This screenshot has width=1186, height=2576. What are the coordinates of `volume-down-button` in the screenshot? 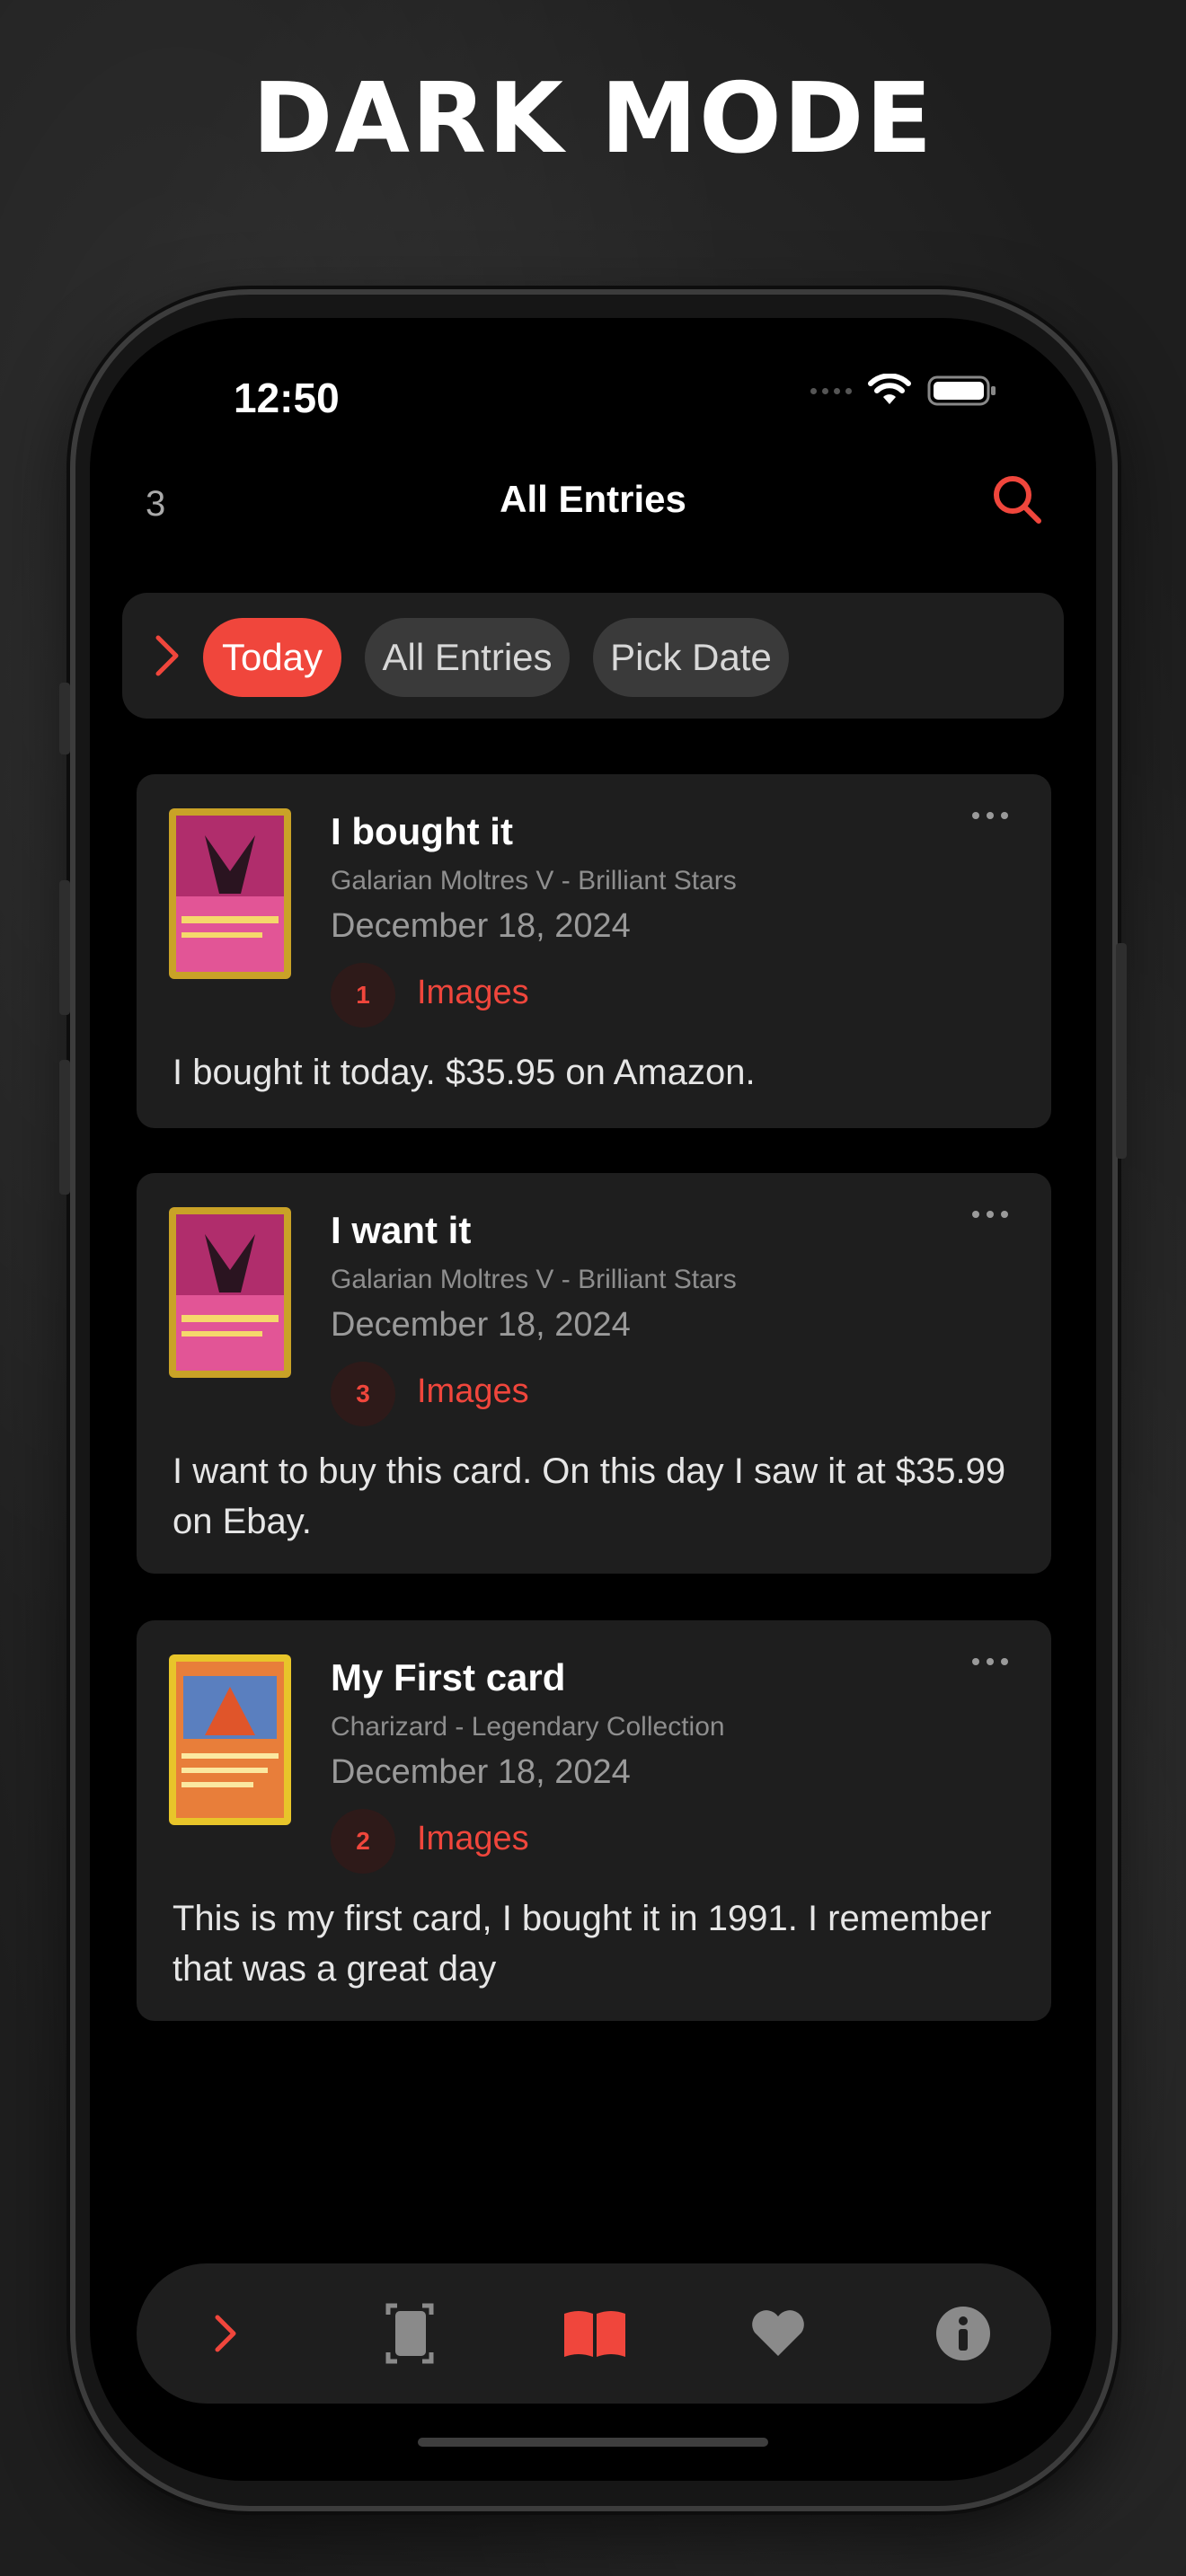 It's located at (64, 1127).